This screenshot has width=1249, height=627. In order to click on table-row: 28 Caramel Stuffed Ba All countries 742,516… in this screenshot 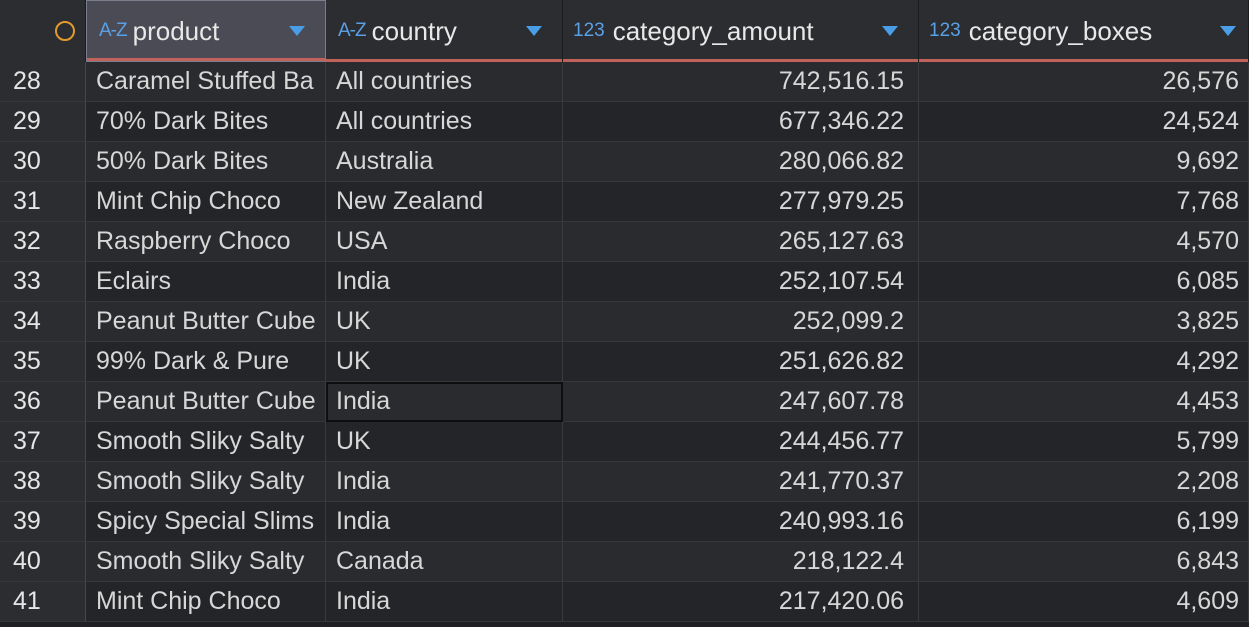, I will do `click(624, 82)`.